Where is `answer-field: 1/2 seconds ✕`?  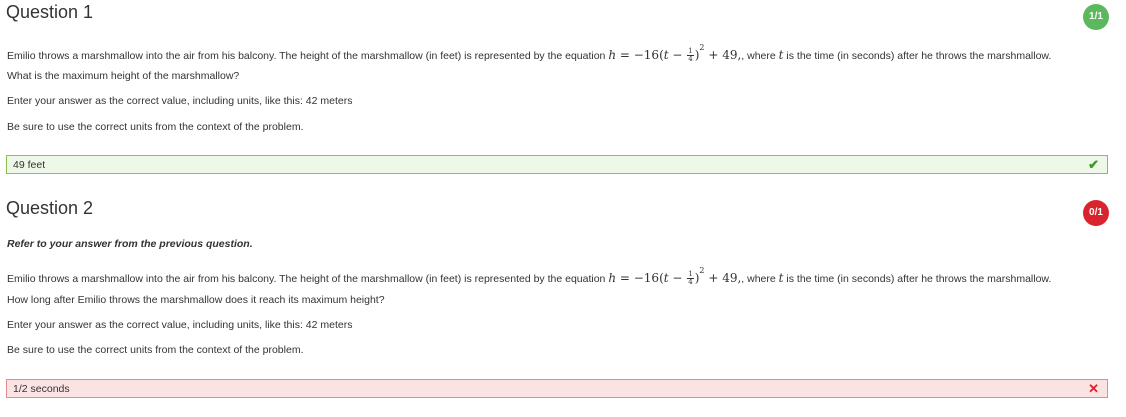
answer-field: 1/2 seconds ✕ is located at coordinates (557, 388).